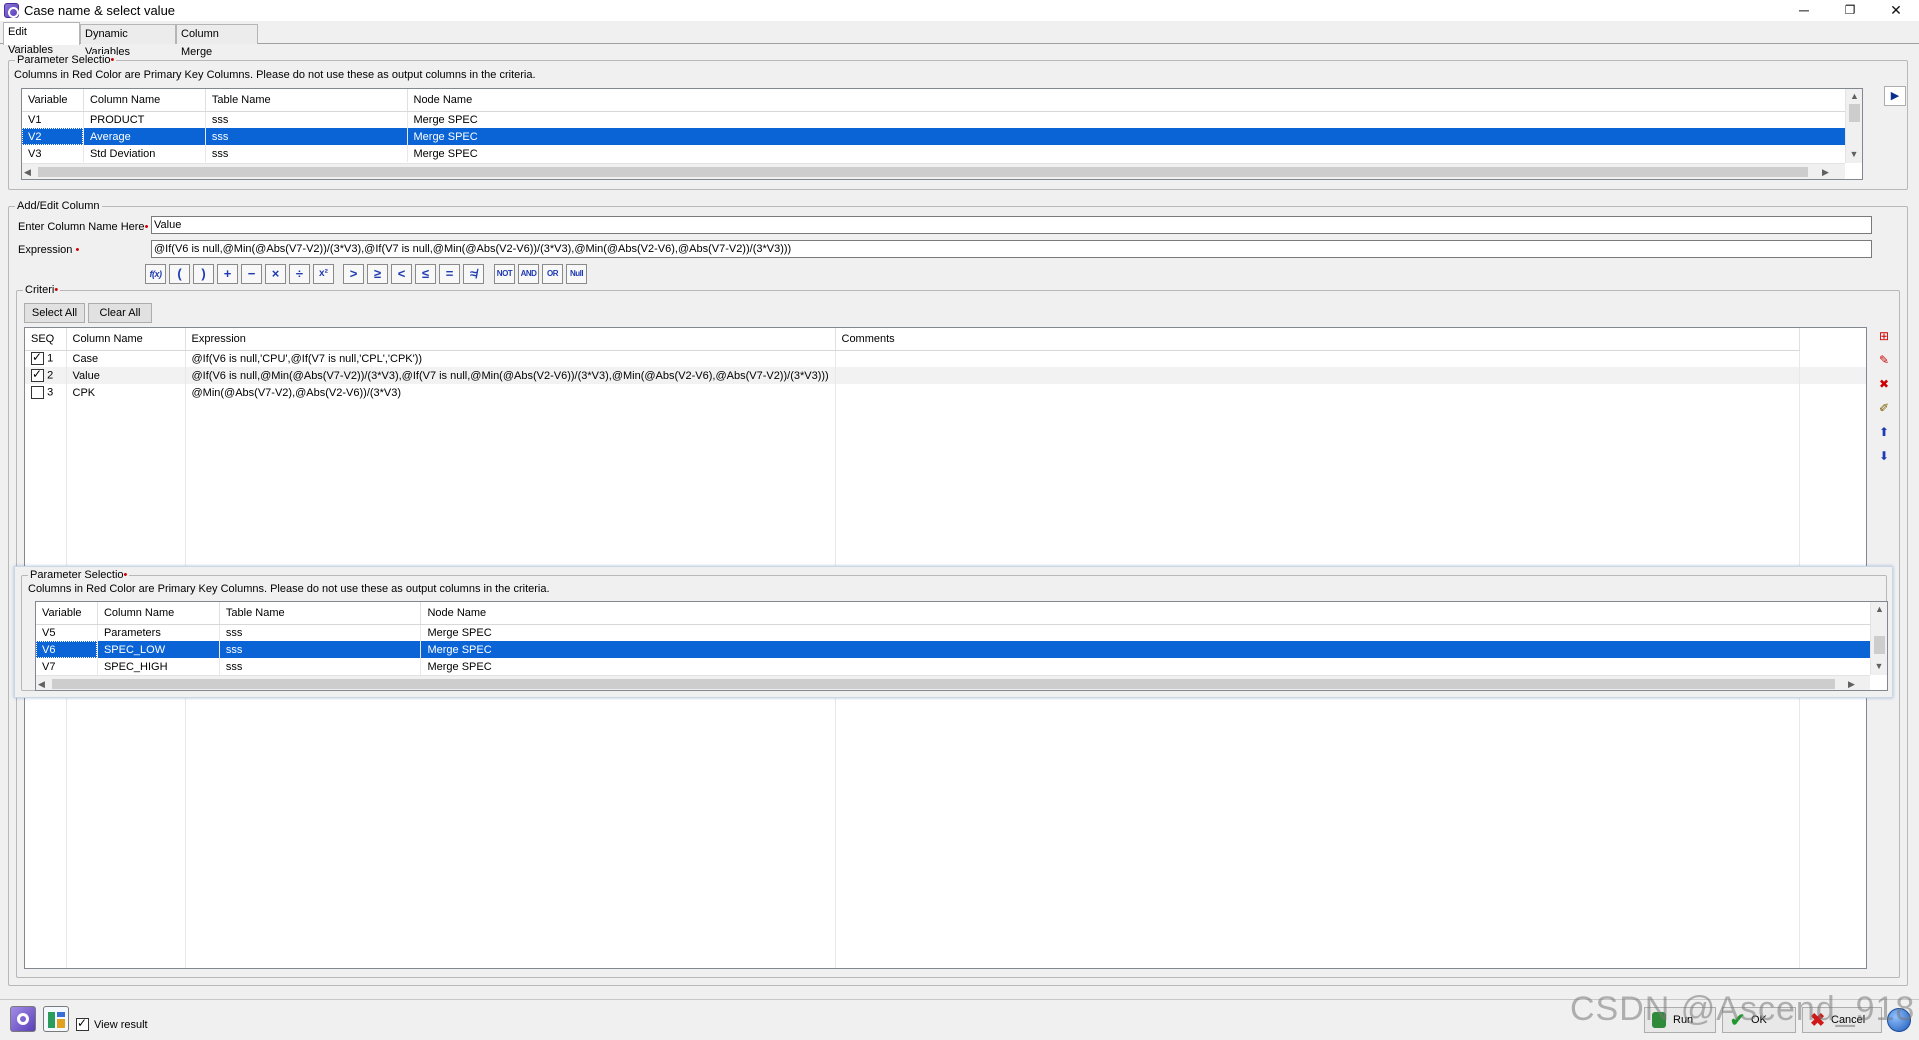 The height and width of the screenshot is (1040, 1919). I want to click on data-grid-icon, so click(56, 1019).